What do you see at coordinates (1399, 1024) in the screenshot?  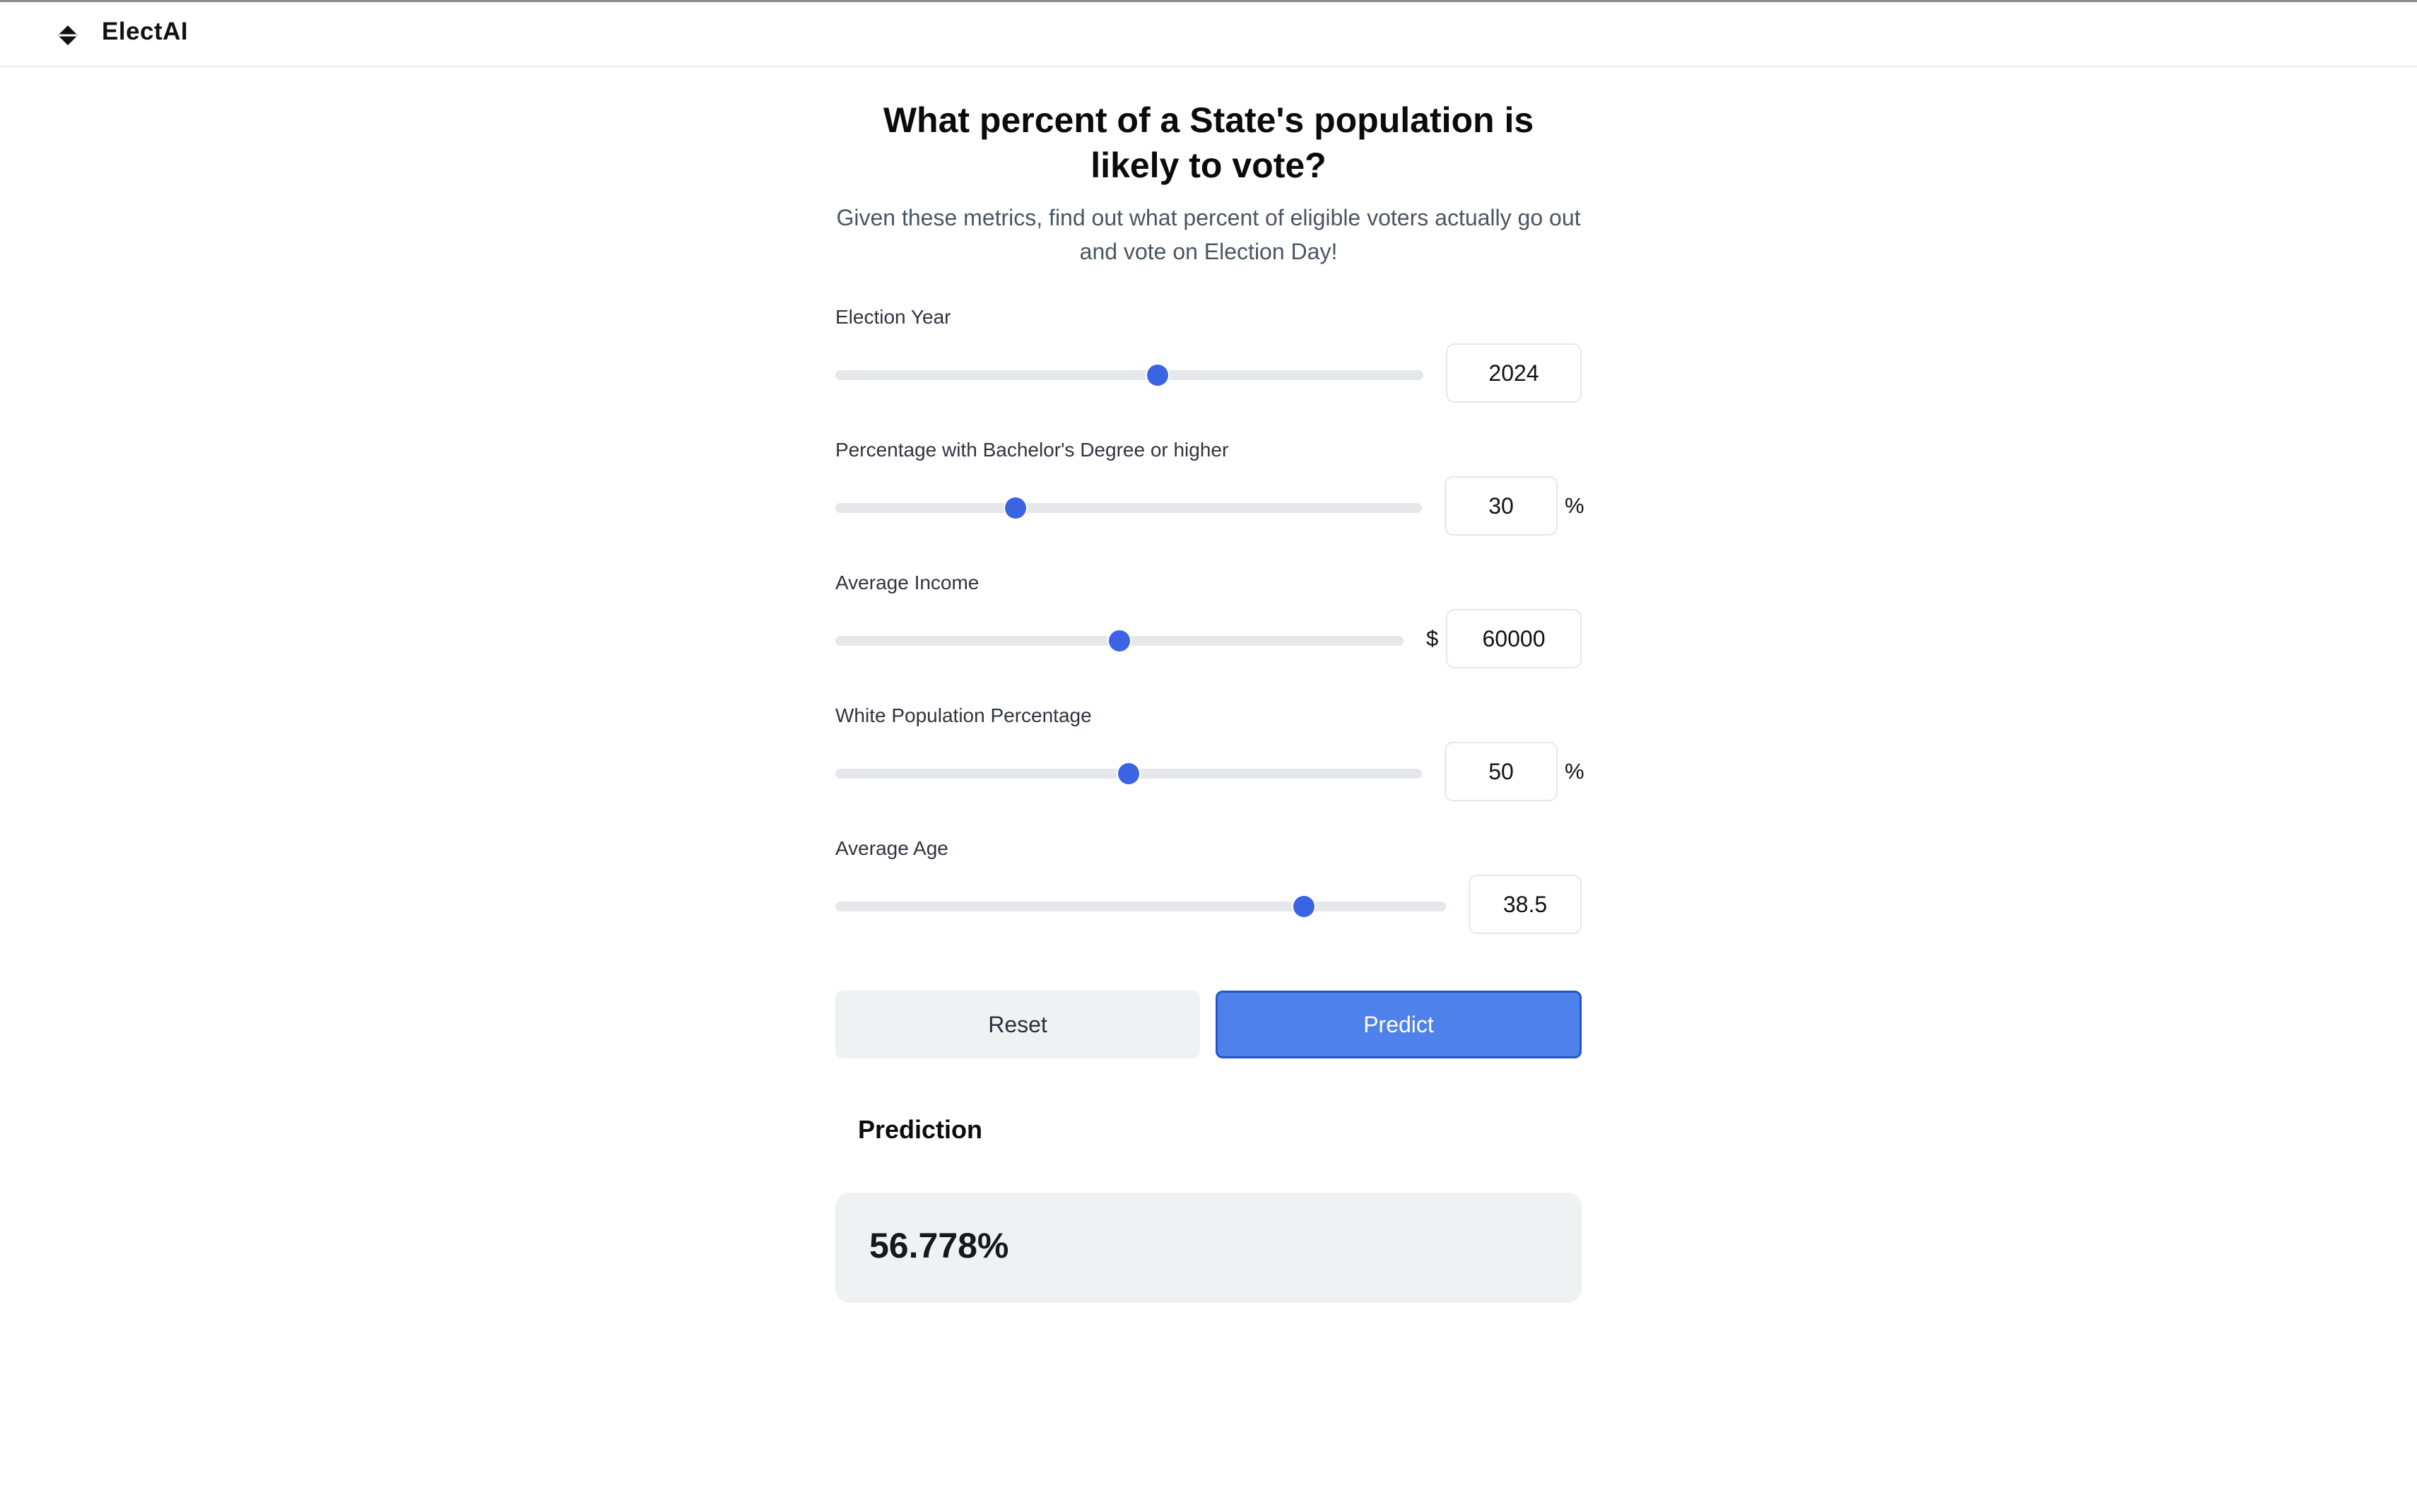 I see `predict-button: Predict` at bounding box center [1399, 1024].